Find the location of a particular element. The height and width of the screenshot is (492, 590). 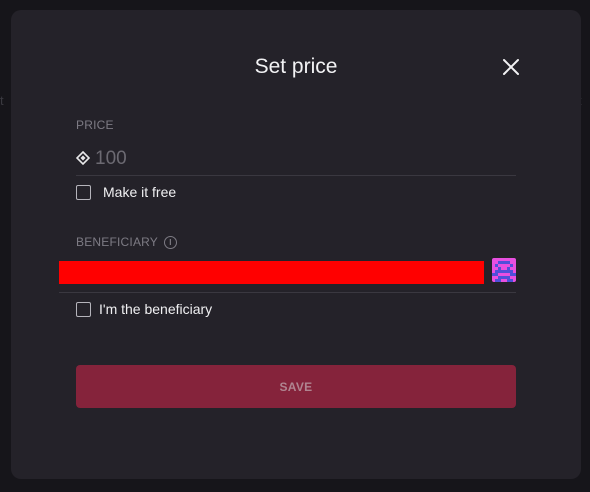

price-input is located at coordinates (285, 159).